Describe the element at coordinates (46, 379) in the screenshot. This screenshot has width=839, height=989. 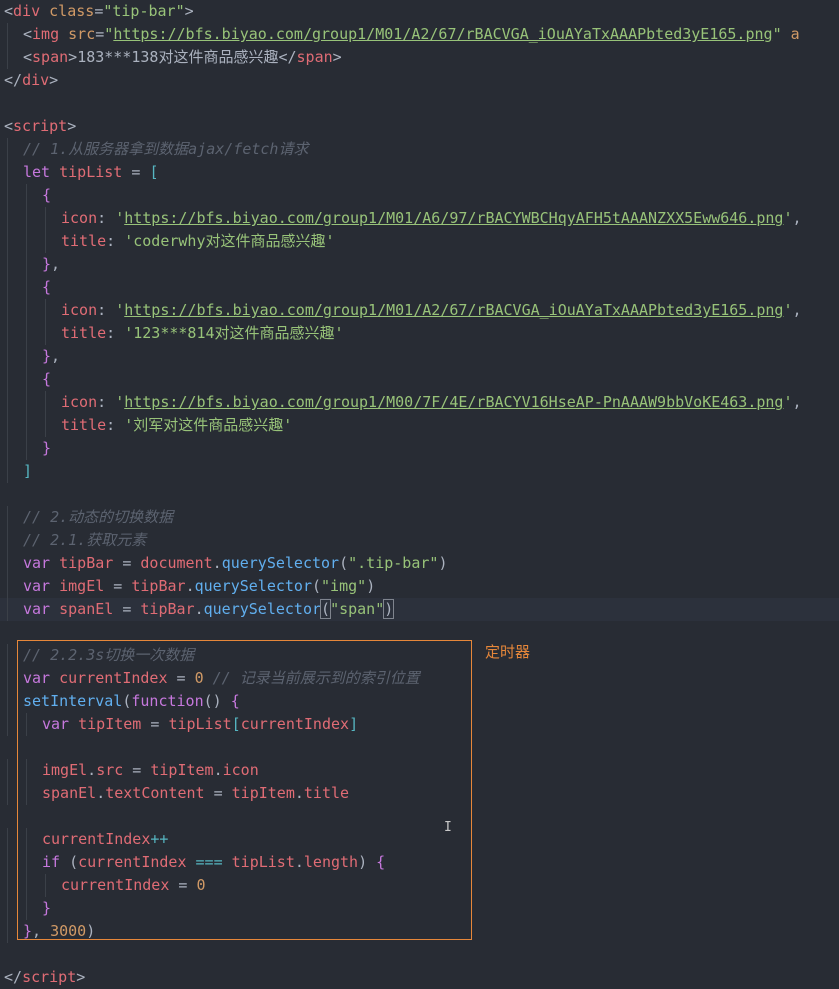
I see `code-content: {` at that location.